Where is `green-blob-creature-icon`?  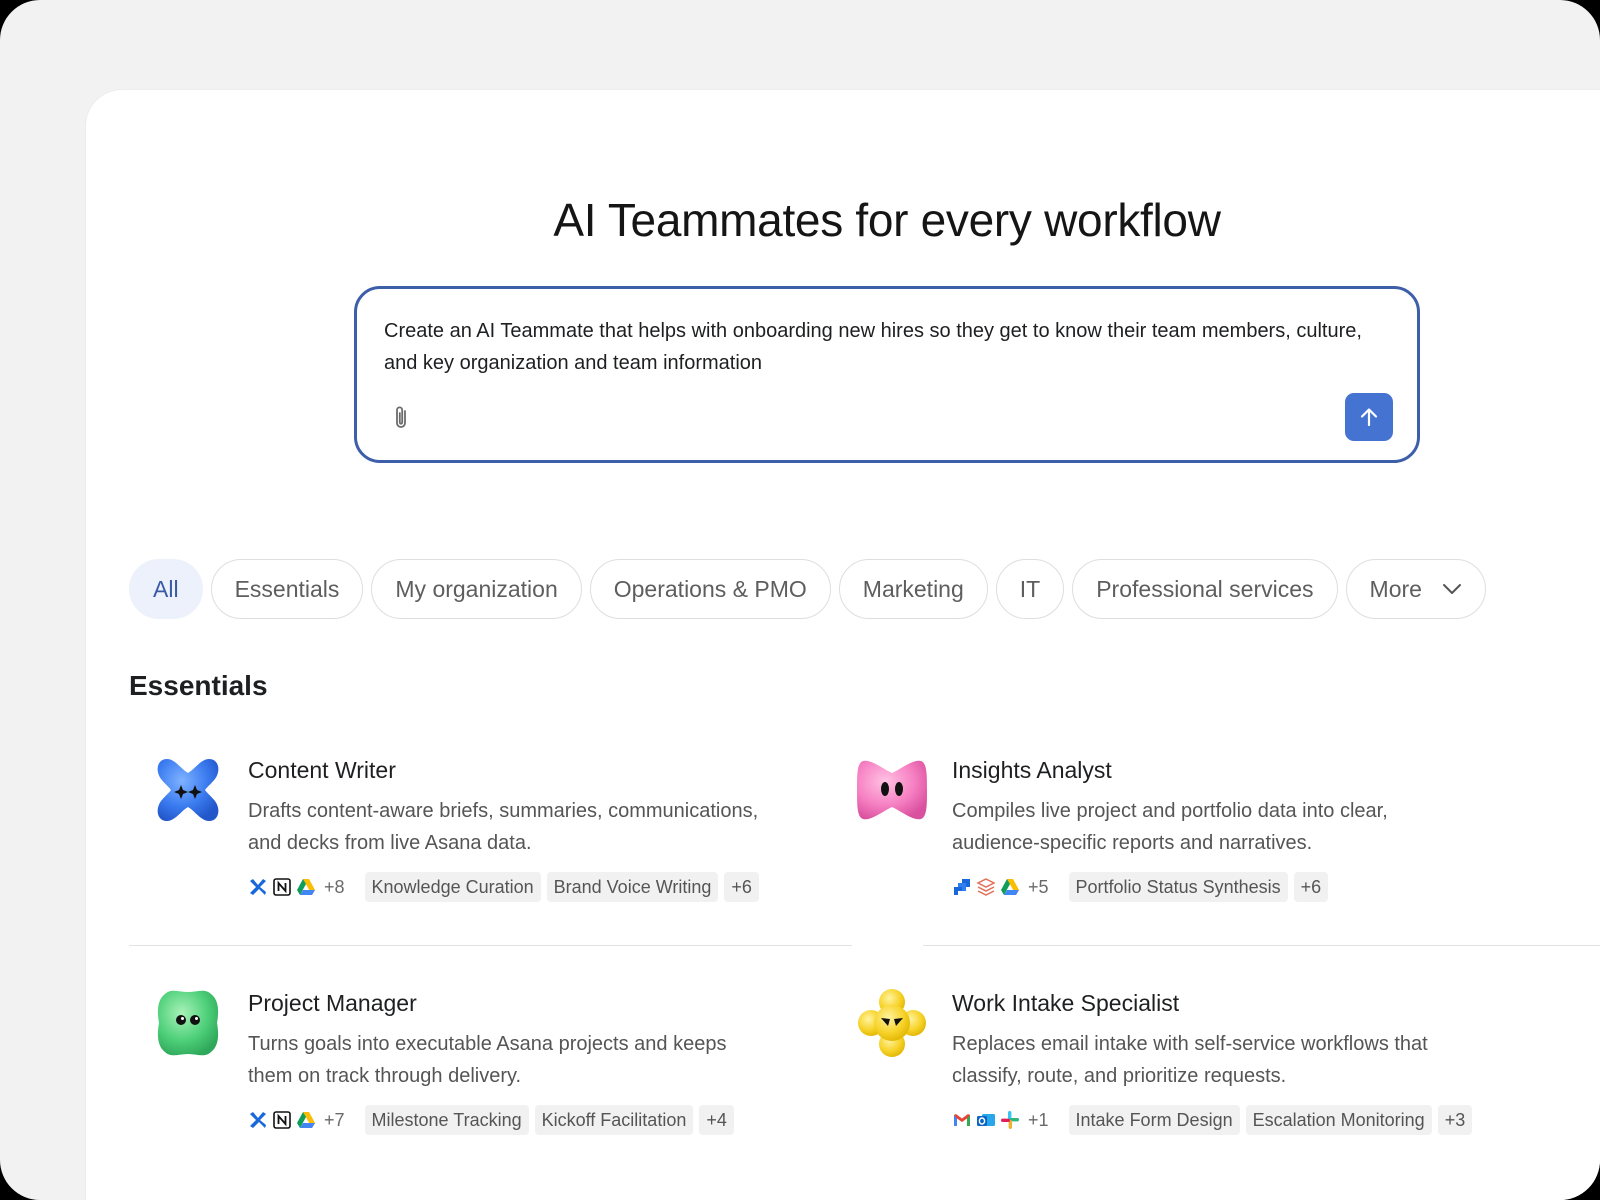 green-blob-creature-icon is located at coordinates (188, 1023).